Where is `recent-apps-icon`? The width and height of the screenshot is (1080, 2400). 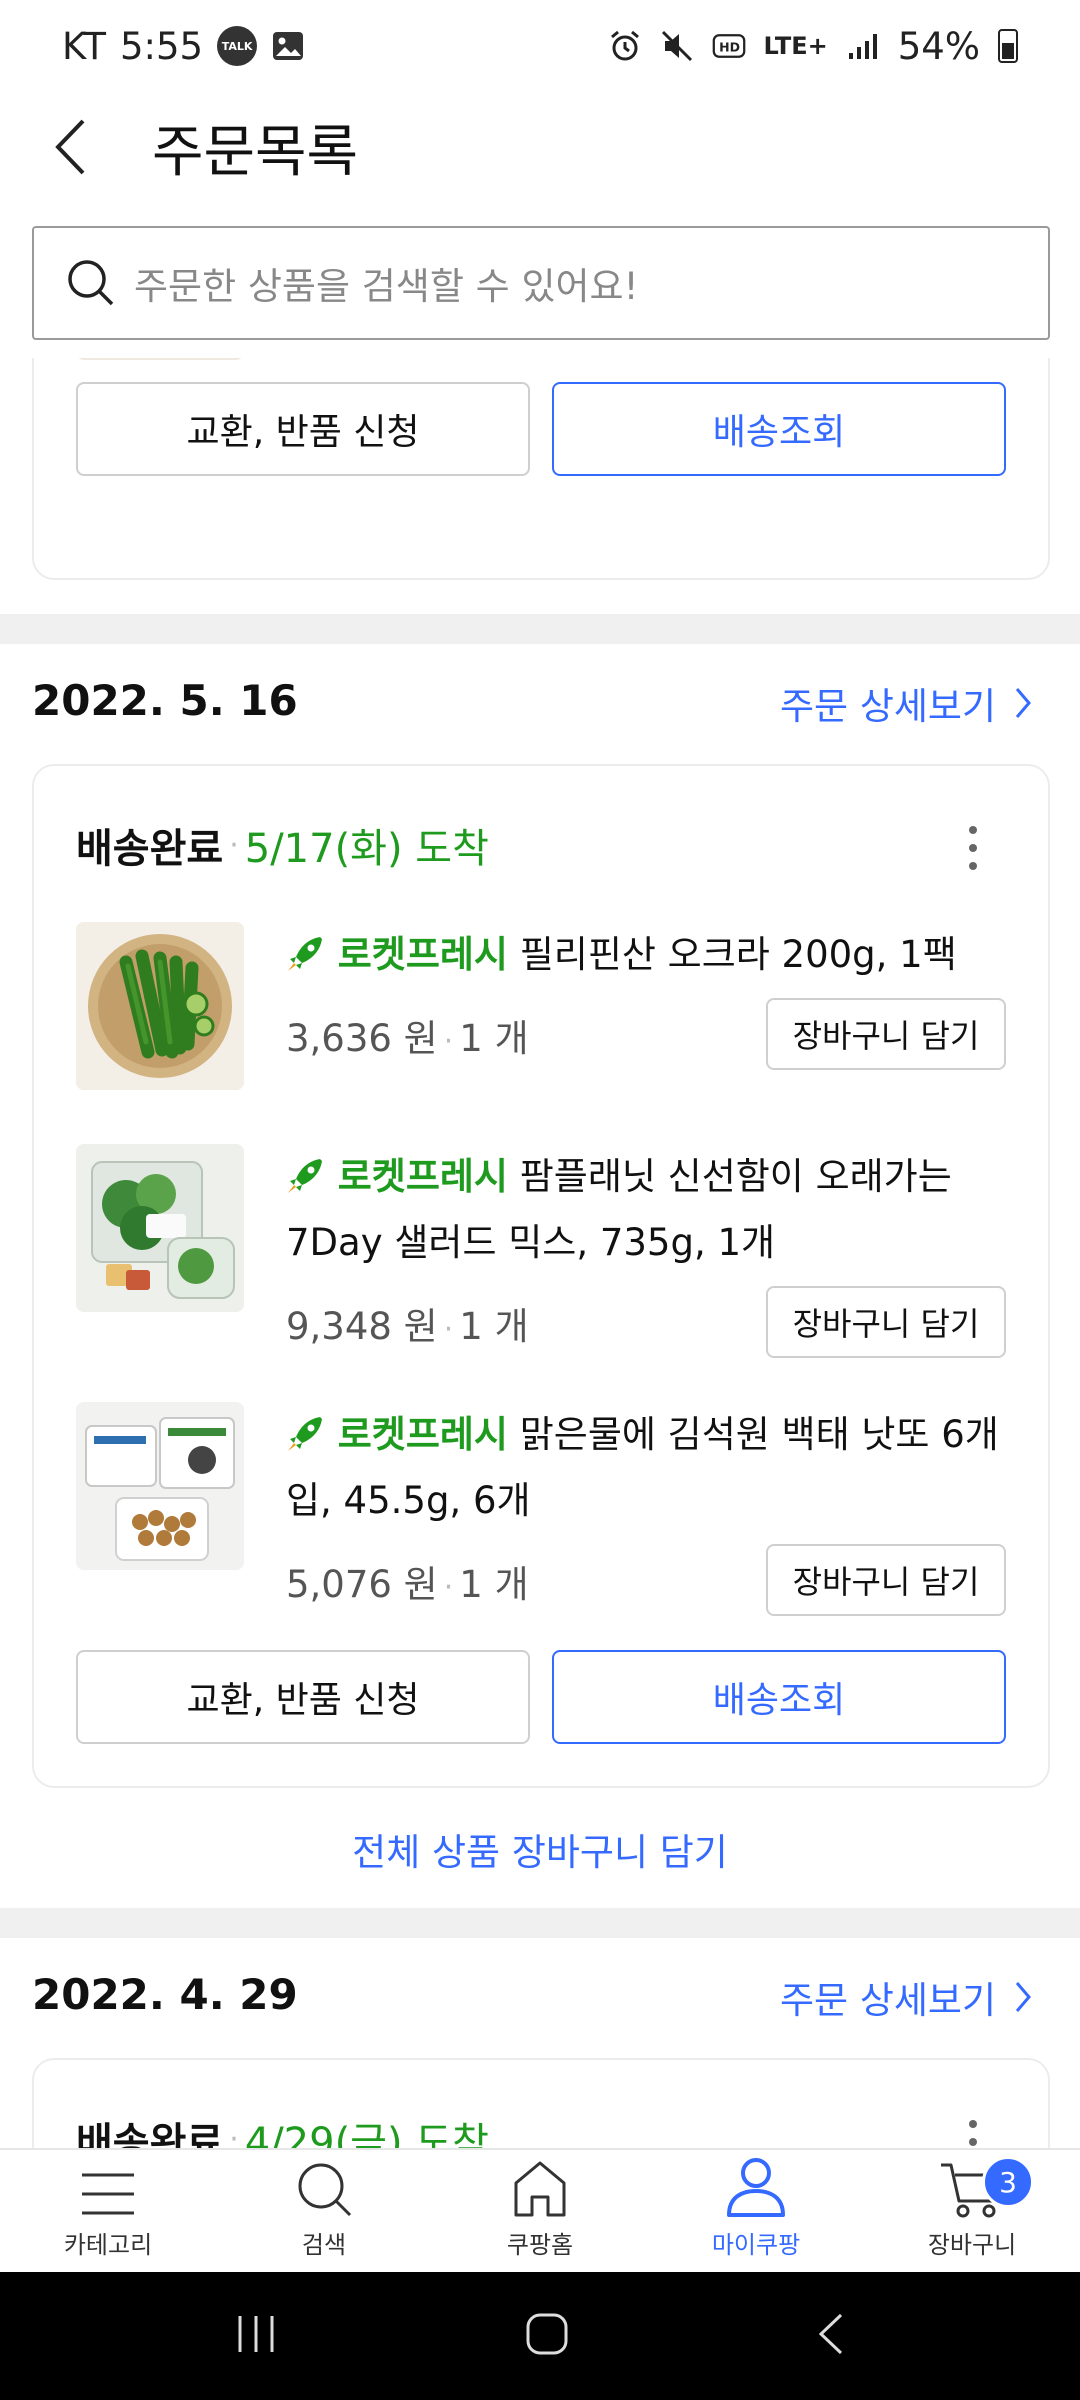 recent-apps-icon is located at coordinates (256, 2334).